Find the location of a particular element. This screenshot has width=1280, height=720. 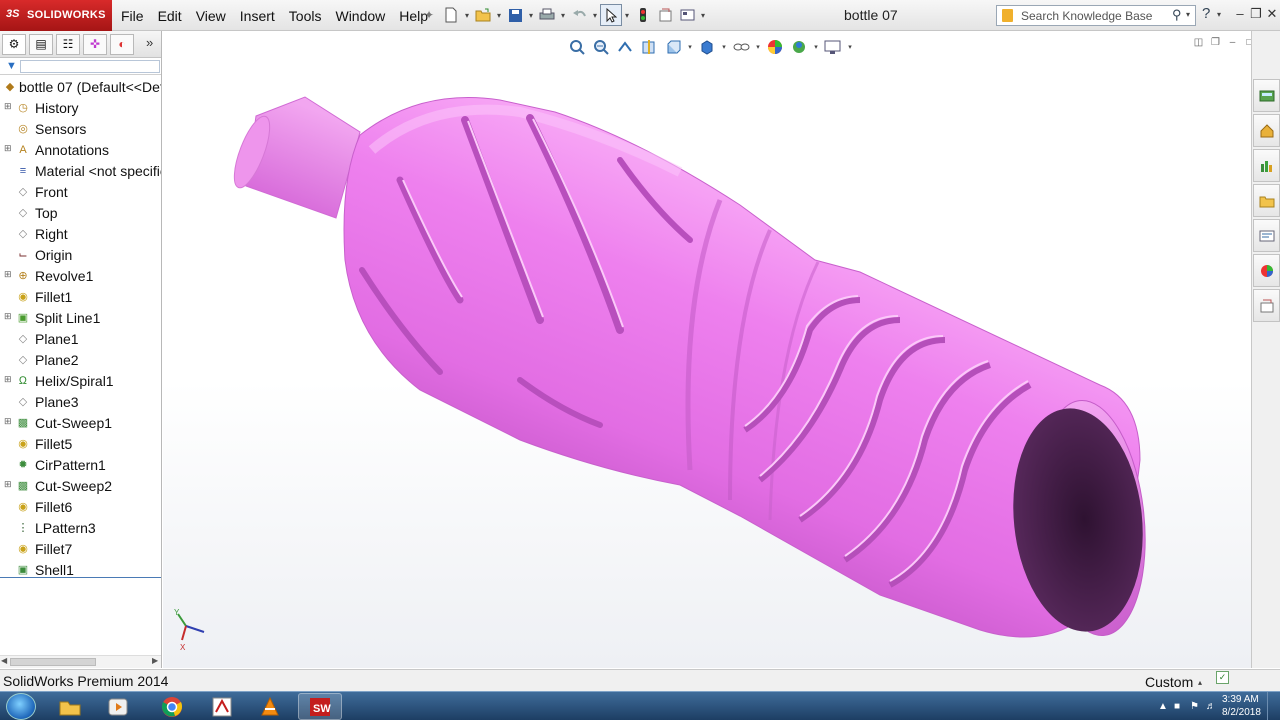

display-style-icon is located at coordinates (707, 47).